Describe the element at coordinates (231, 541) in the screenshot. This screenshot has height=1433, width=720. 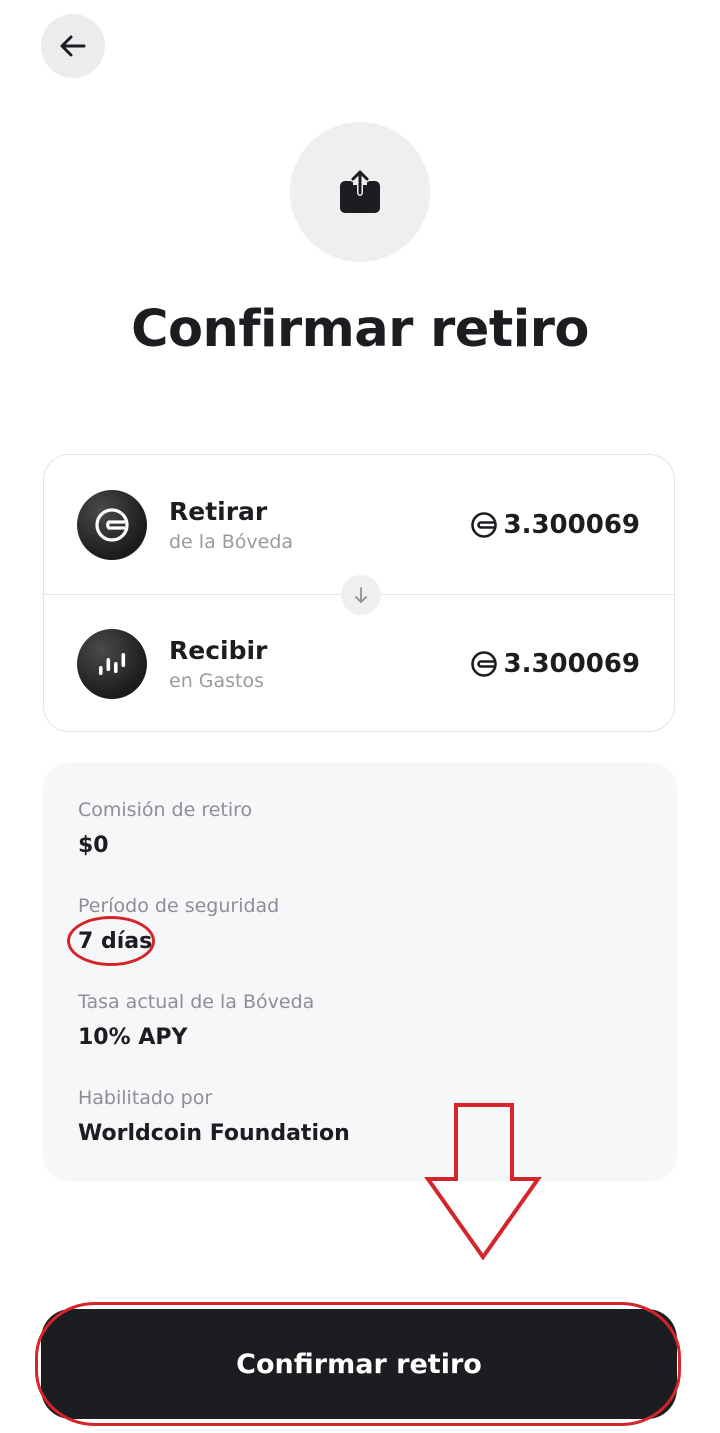
I see `withdraw-source: de la Bóveda` at that location.